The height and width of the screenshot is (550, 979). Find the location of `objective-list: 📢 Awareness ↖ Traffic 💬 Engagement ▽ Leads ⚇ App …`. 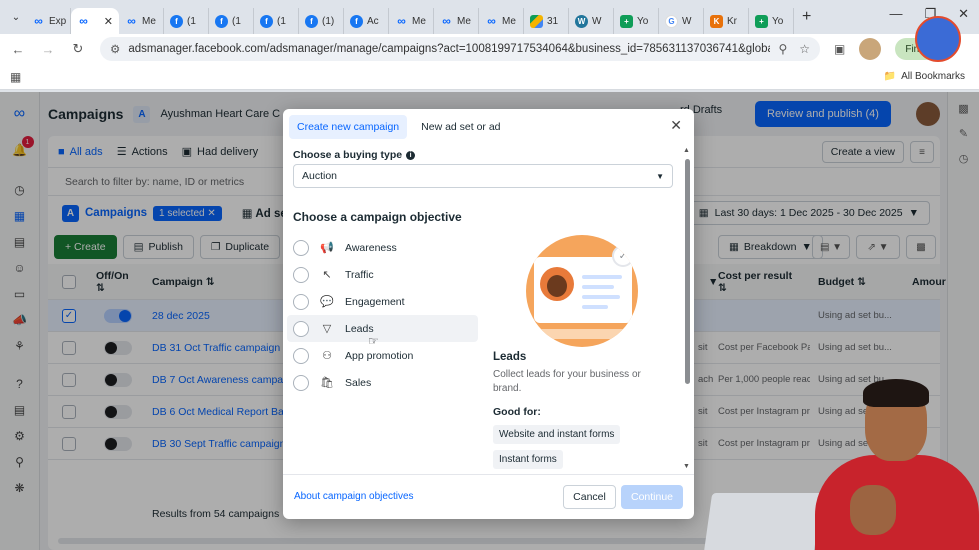

objective-list: 📢 Awareness ↖ Traffic 💬 Engagement ▽ Leads ⚇ App … is located at coordinates (382, 315).